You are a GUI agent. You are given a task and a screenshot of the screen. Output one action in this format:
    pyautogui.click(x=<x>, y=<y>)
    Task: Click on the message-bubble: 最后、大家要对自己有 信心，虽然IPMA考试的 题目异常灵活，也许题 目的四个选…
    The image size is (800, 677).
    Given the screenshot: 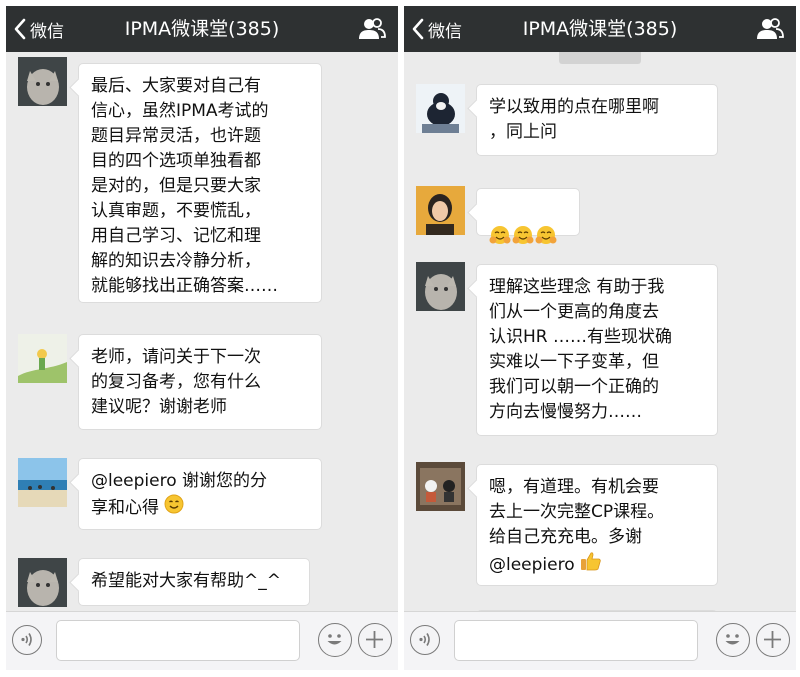 What is the action you would take?
    pyautogui.click(x=200, y=183)
    